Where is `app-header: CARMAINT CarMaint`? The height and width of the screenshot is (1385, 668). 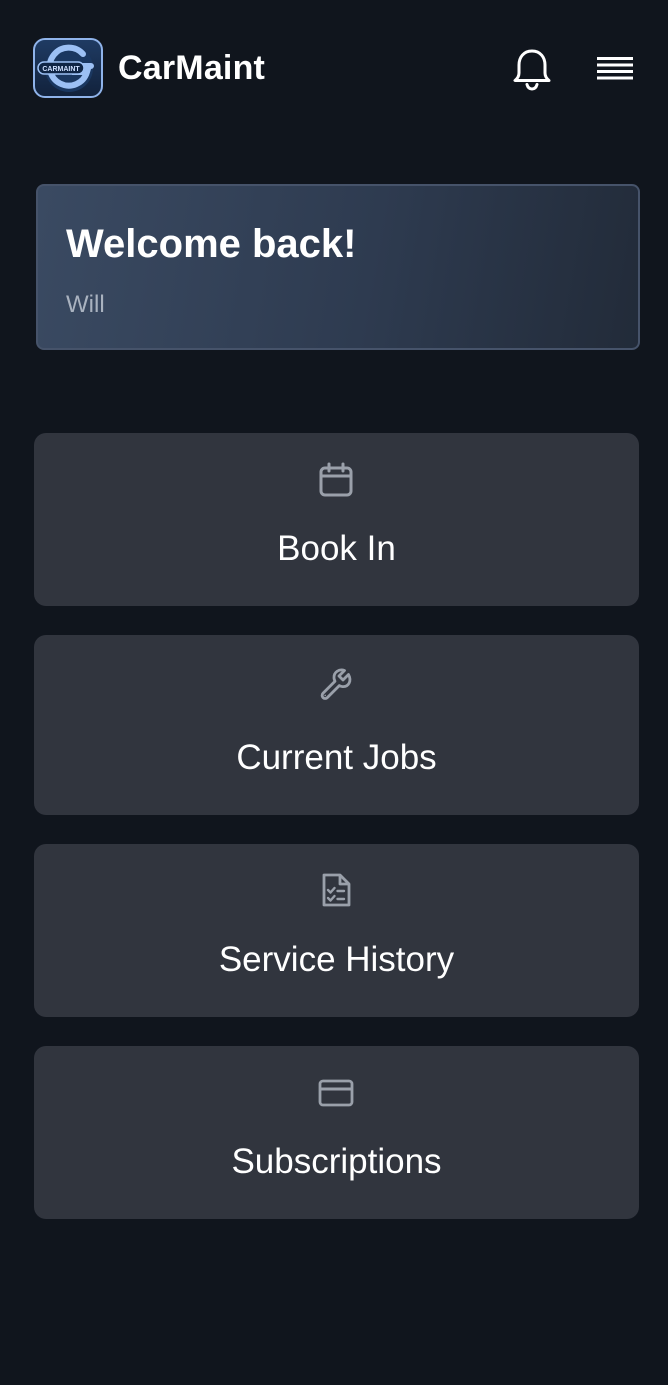 app-header: CARMAINT CarMaint is located at coordinates (334, 70).